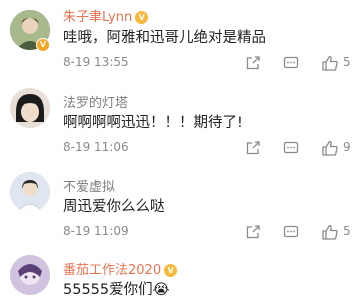  What do you see at coordinates (96, 231) in the screenshot?
I see `comment-time: 8-19 11:09` at bounding box center [96, 231].